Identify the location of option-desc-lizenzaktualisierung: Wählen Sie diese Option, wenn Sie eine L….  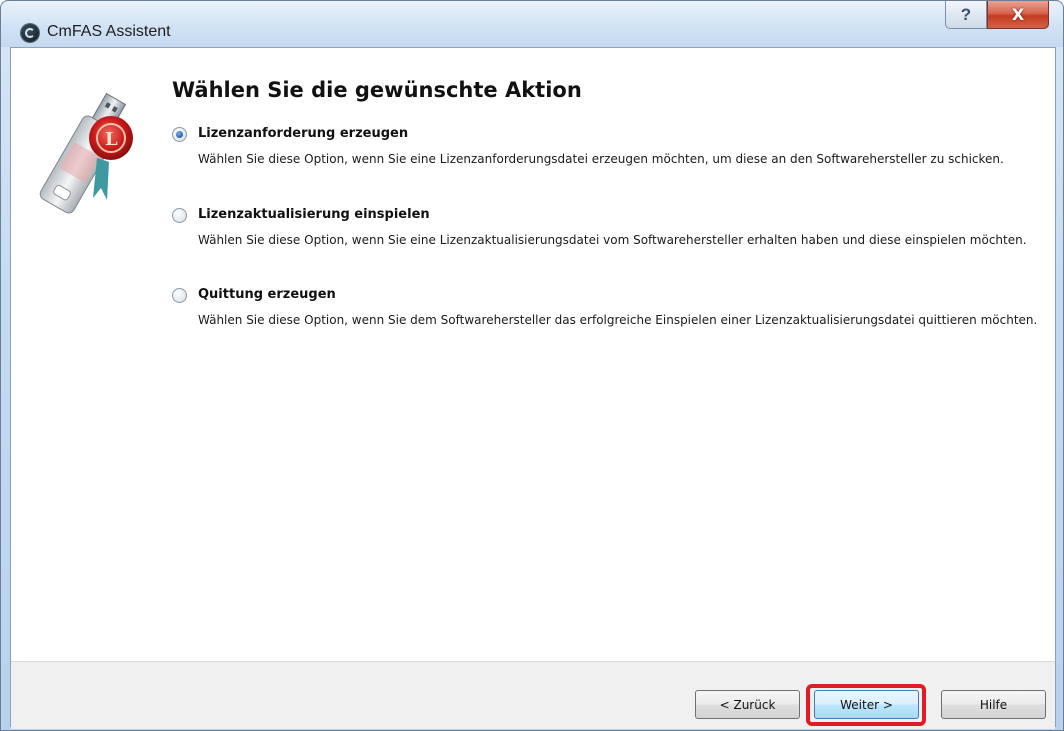
(612, 240).